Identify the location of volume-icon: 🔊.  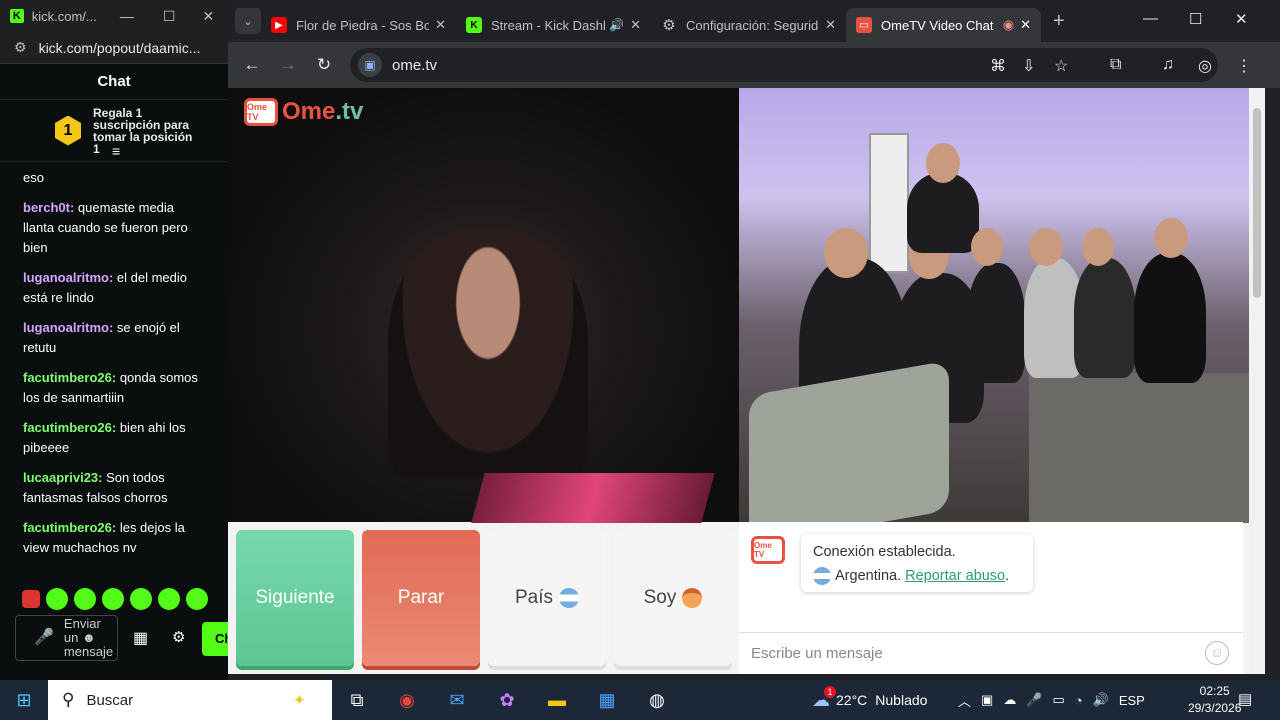
(1101, 700).